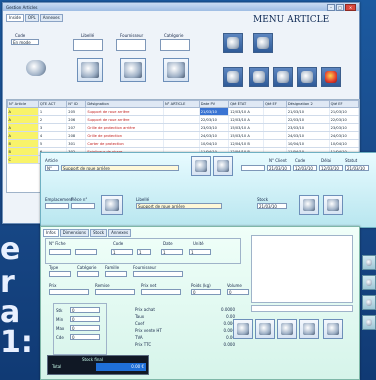  What do you see at coordinates (185, 316) in the screenshot?
I see `price-row: Taux 0.00` at bounding box center [185, 316].